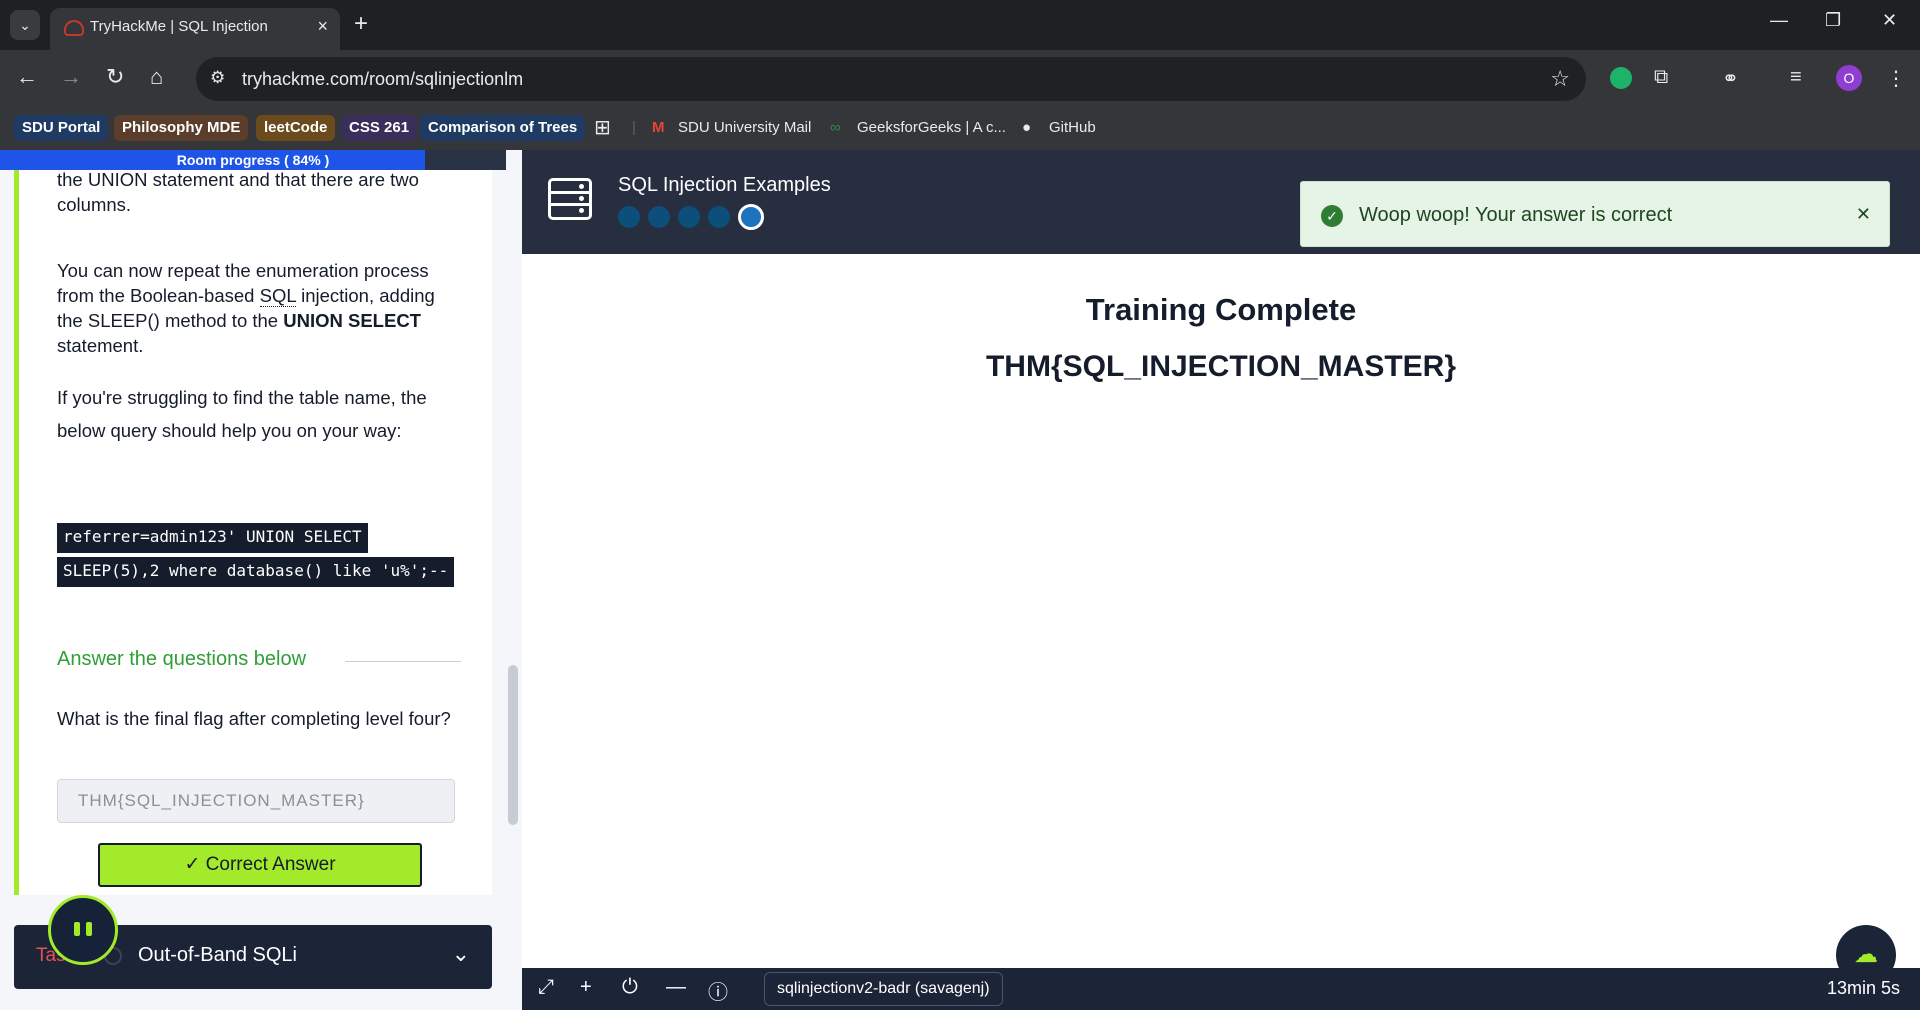 This screenshot has width=1920, height=1010. What do you see at coordinates (1863, 214) in the screenshot?
I see `toast-close-icon: ✕` at bounding box center [1863, 214].